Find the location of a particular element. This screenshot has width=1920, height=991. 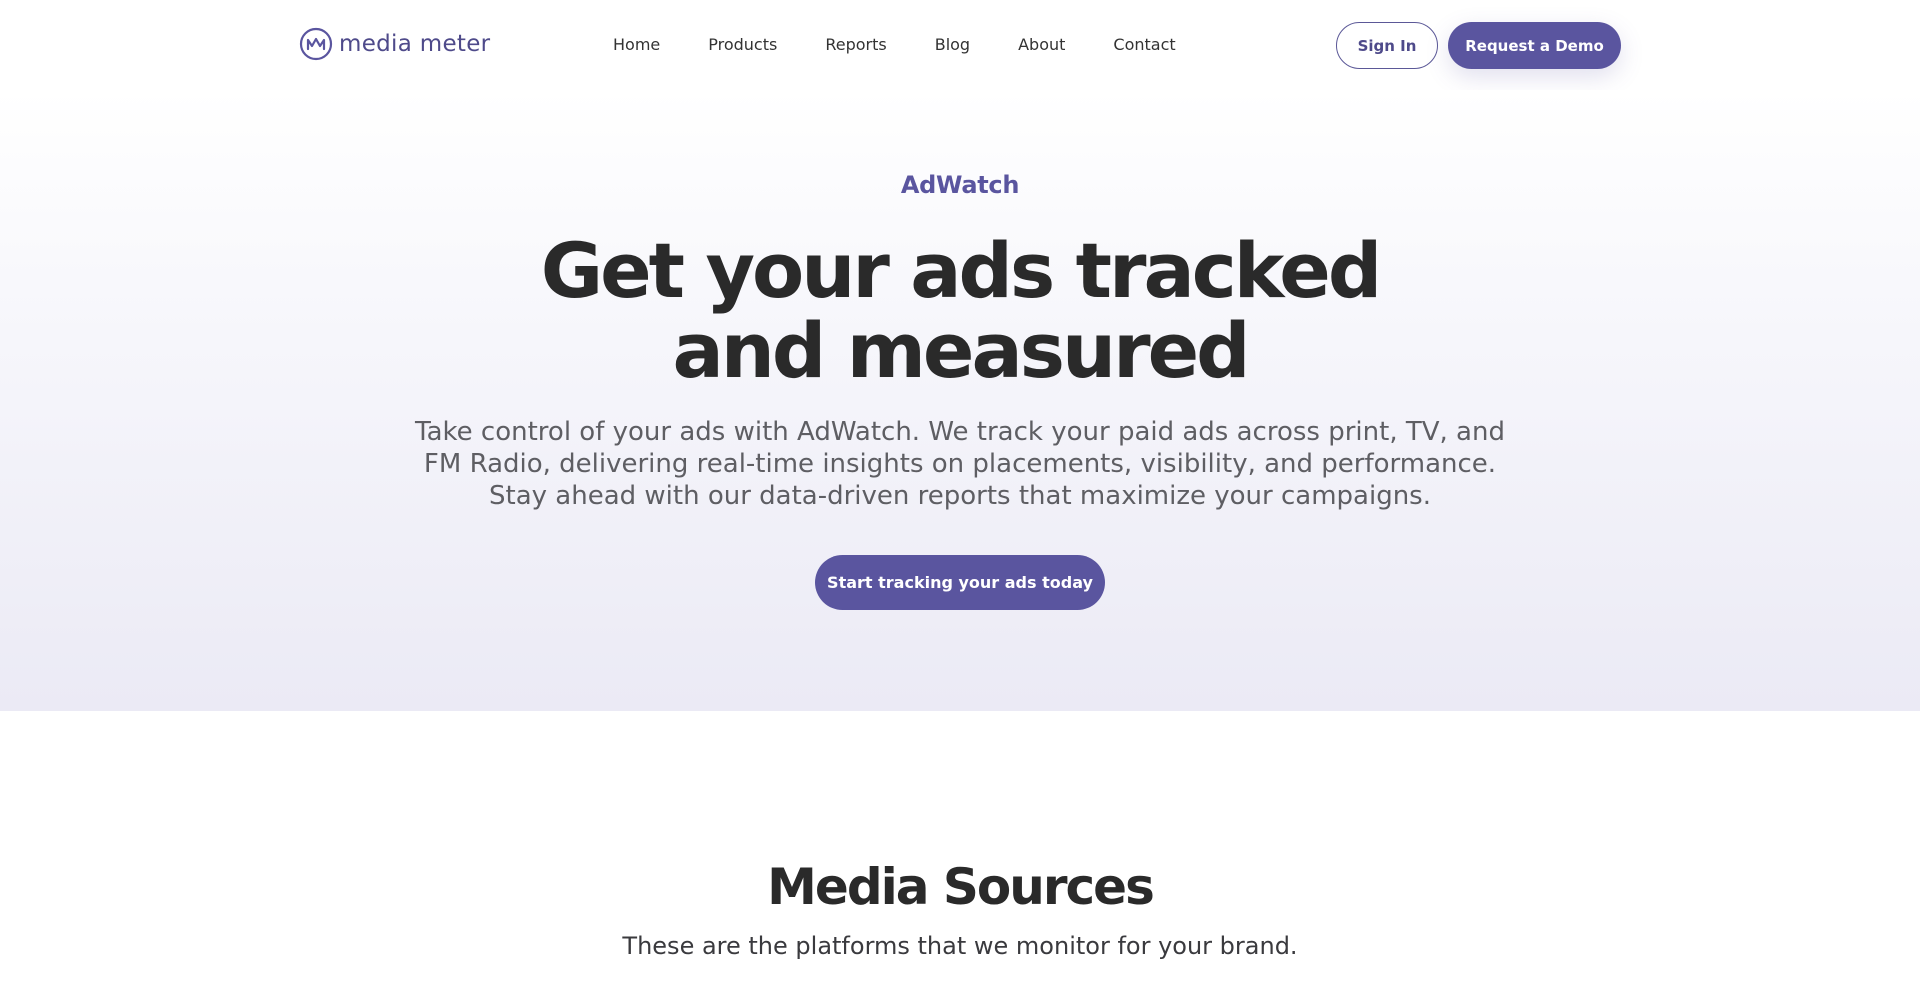

brand-logo: media meter is located at coordinates (394, 44).